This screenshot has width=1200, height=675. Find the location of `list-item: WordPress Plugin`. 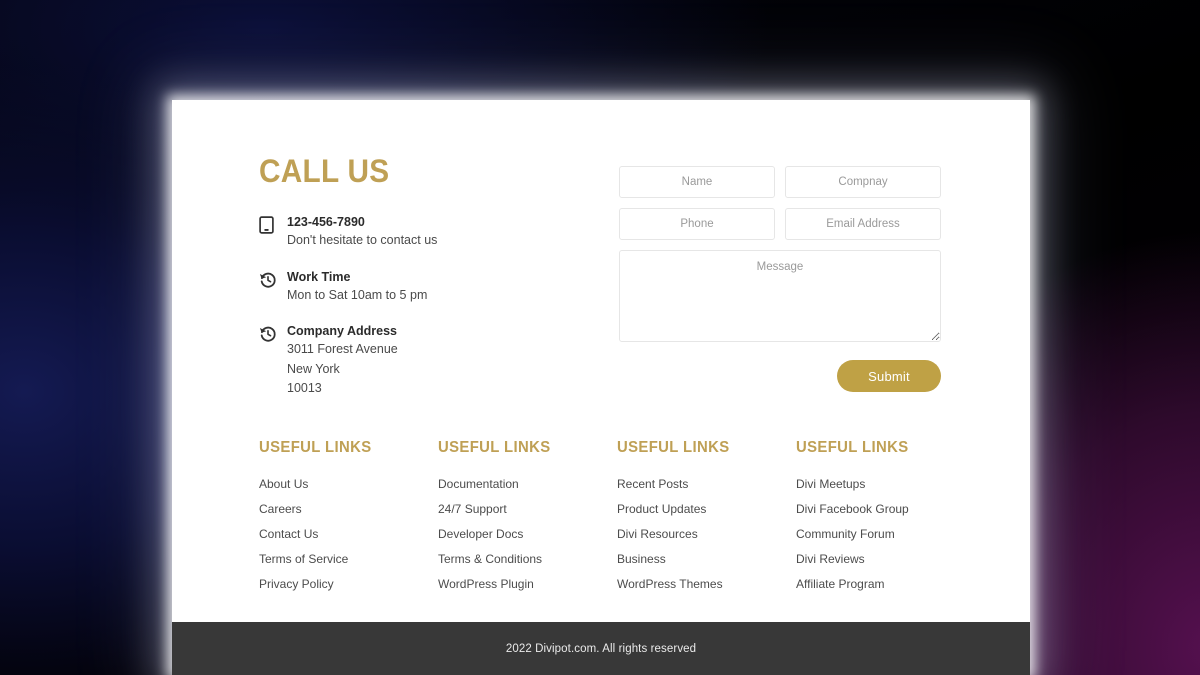

list-item: WordPress Plugin is located at coordinates (527, 584).